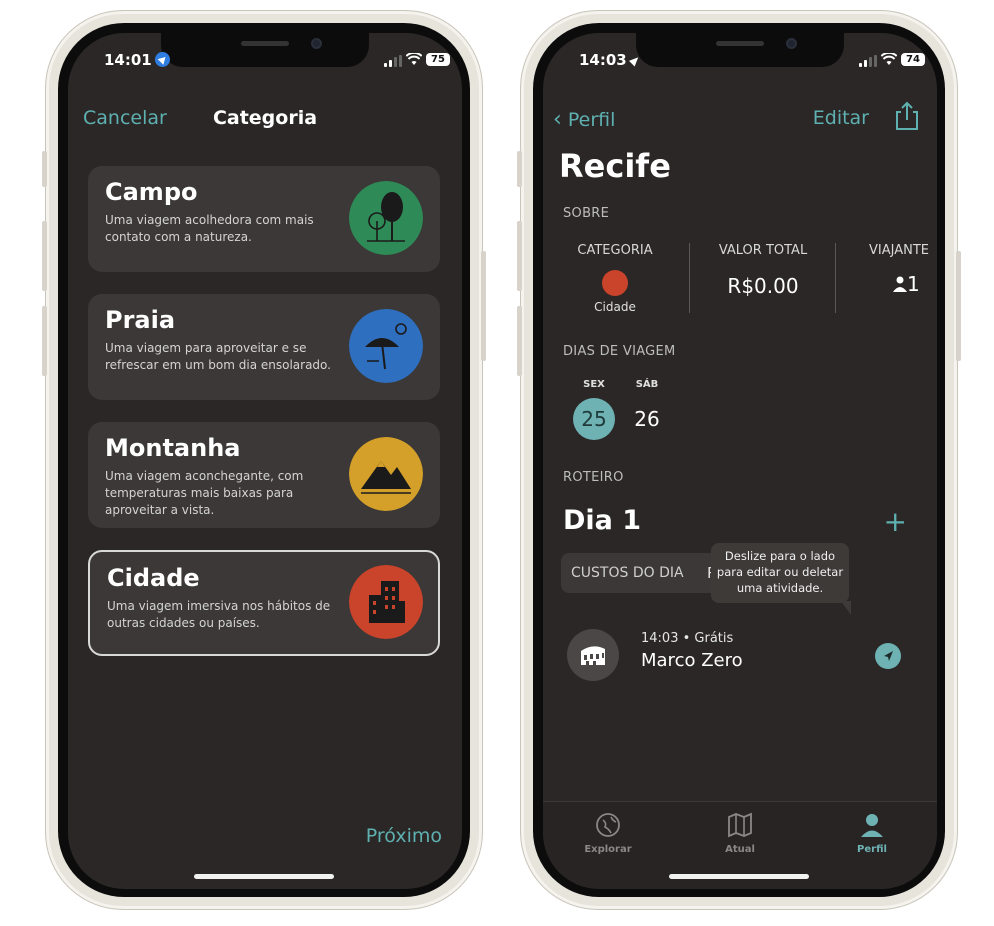 Image resolution: width=994 pixels, height=926 pixels. What do you see at coordinates (602, 520) in the screenshot?
I see `day-title: Dia 1` at bounding box center [602, 520].